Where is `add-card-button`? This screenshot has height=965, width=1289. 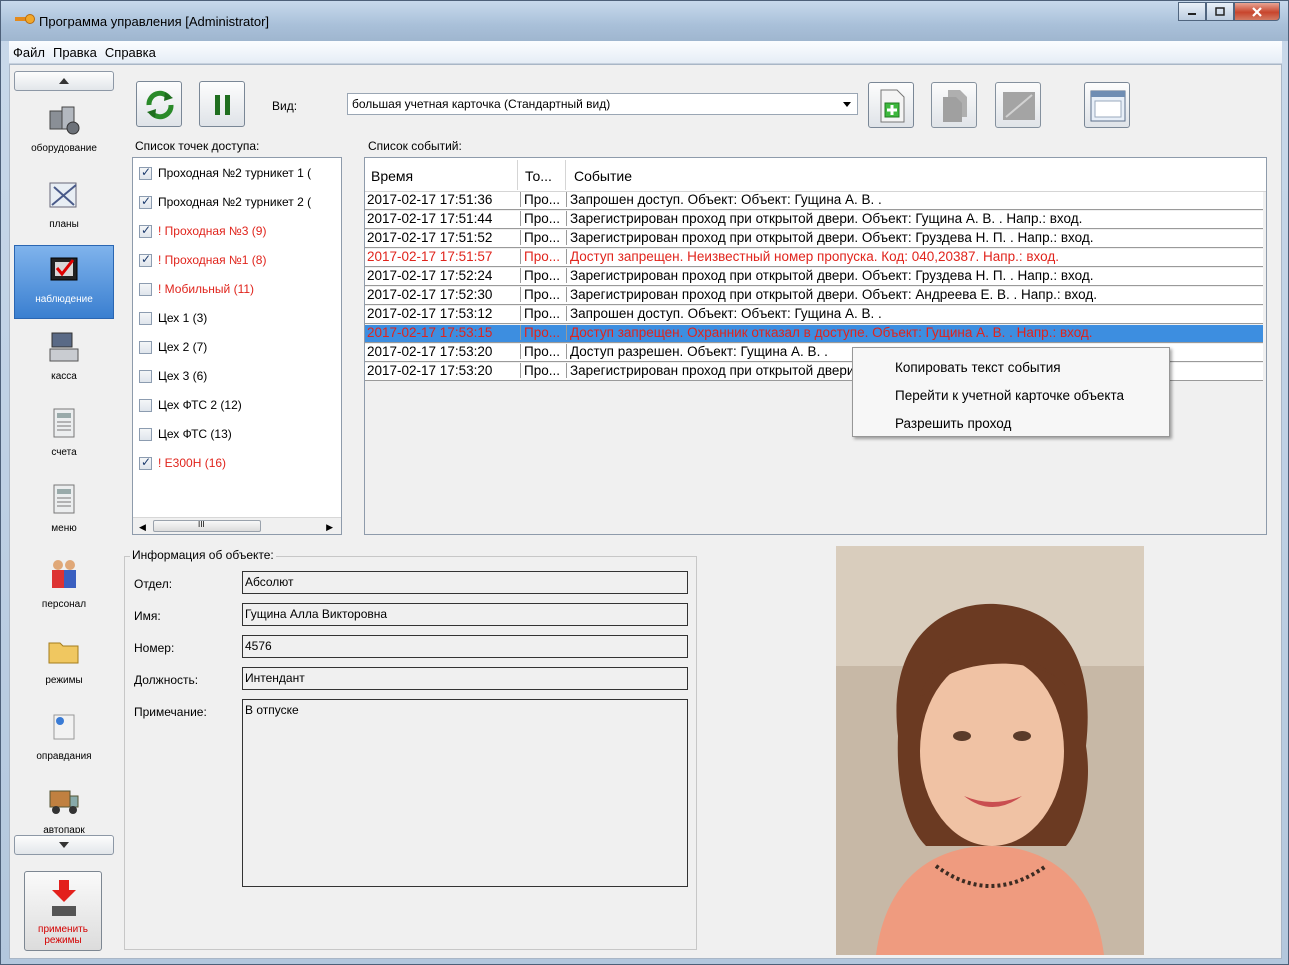
add-card-button is located at coordinates (891, 105).